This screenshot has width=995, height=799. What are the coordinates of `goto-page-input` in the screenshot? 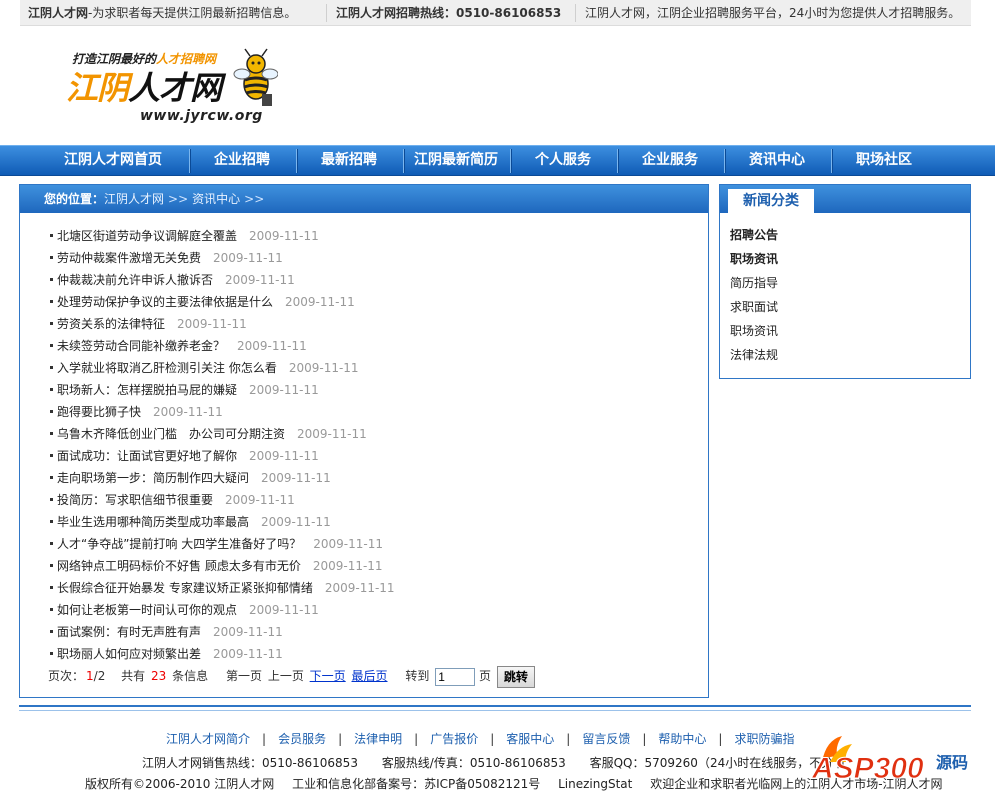 It's located at (455, 676).